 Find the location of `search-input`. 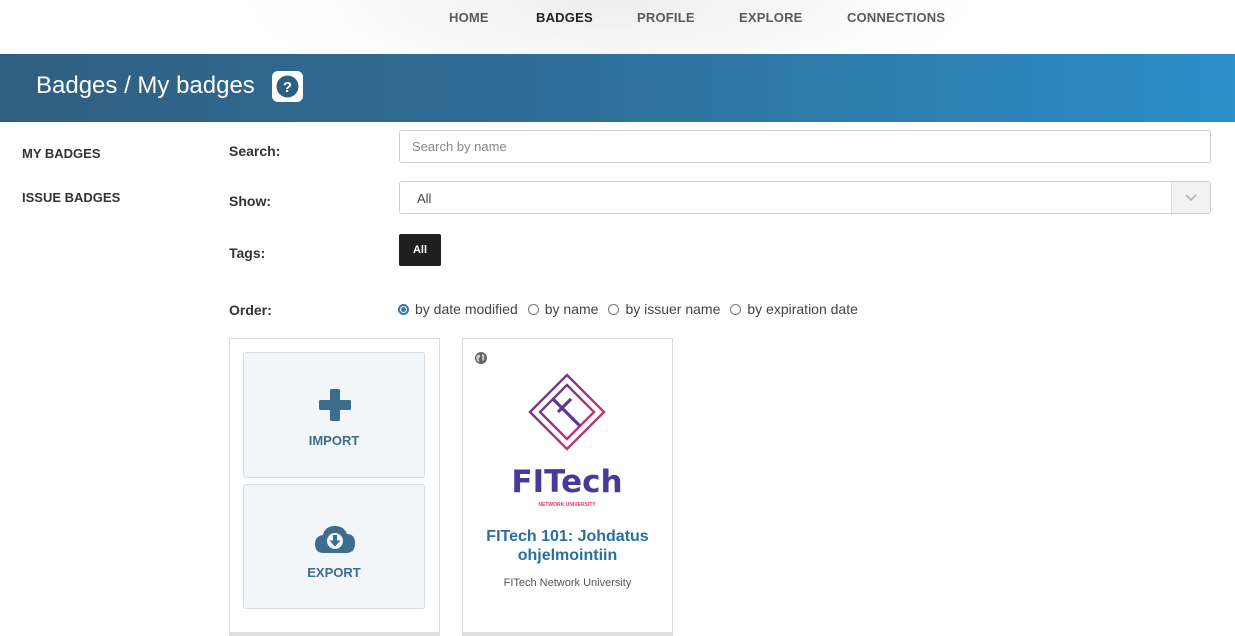

search-input is located at coordinates (805, 146).